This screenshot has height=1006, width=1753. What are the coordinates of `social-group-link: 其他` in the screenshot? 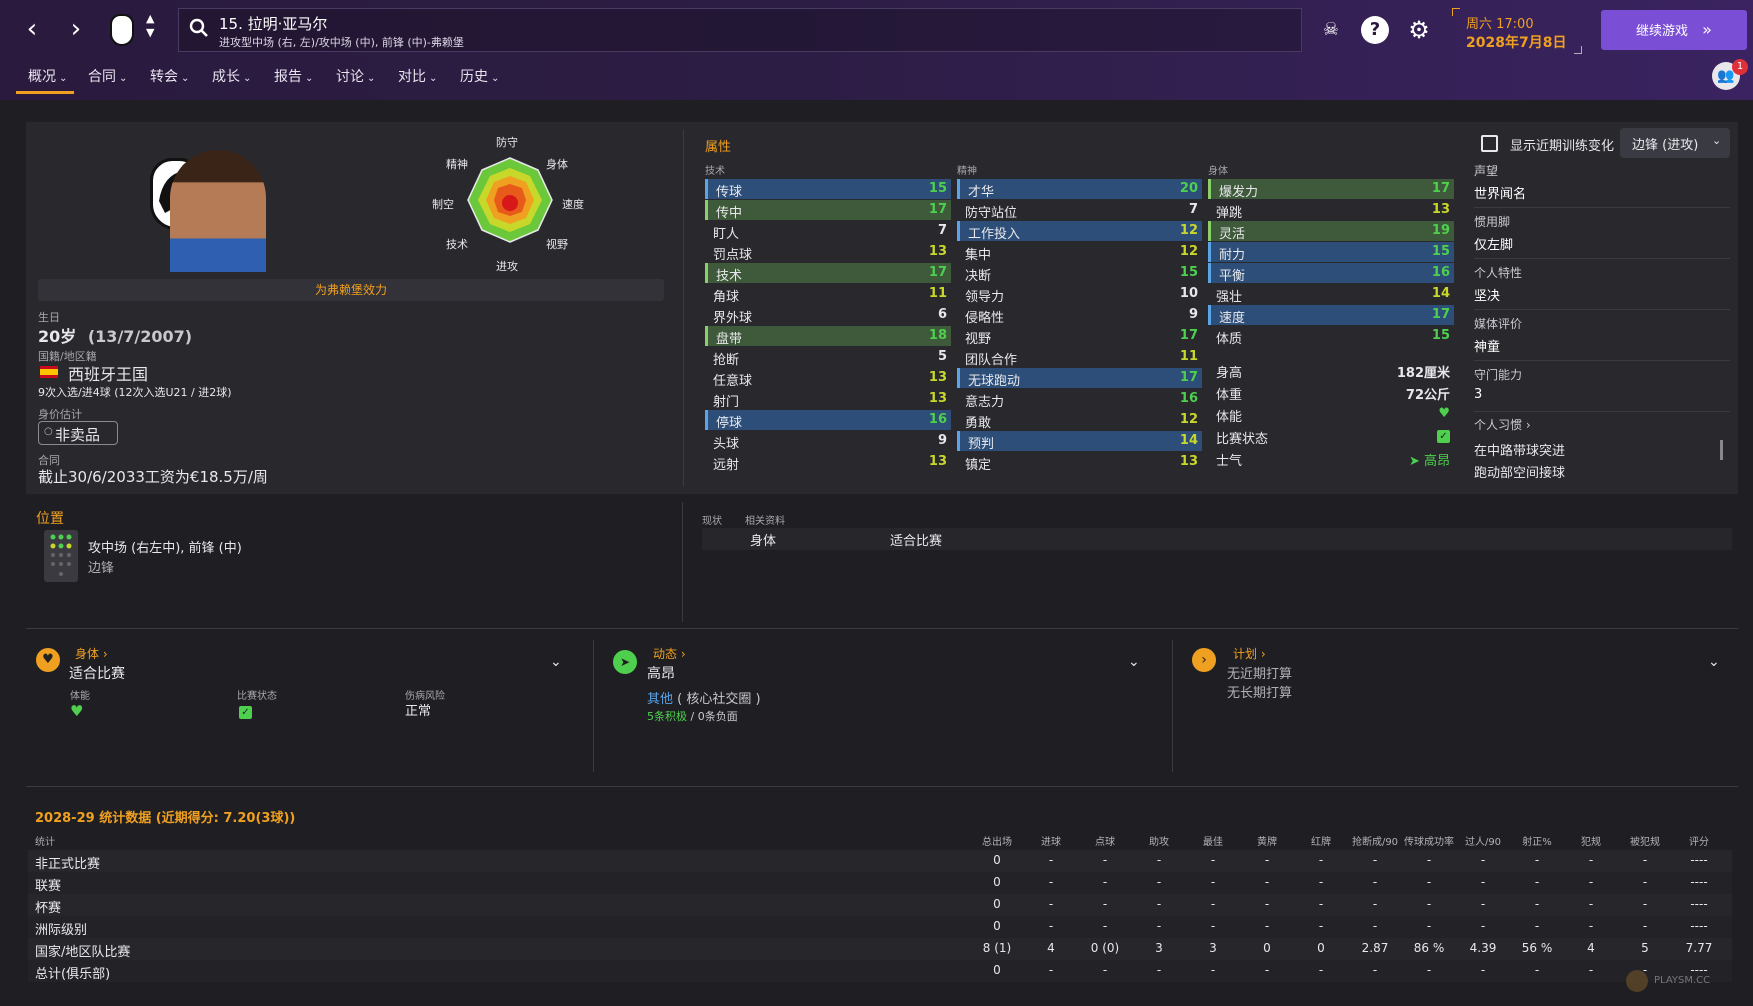 It's located at (660, 699).